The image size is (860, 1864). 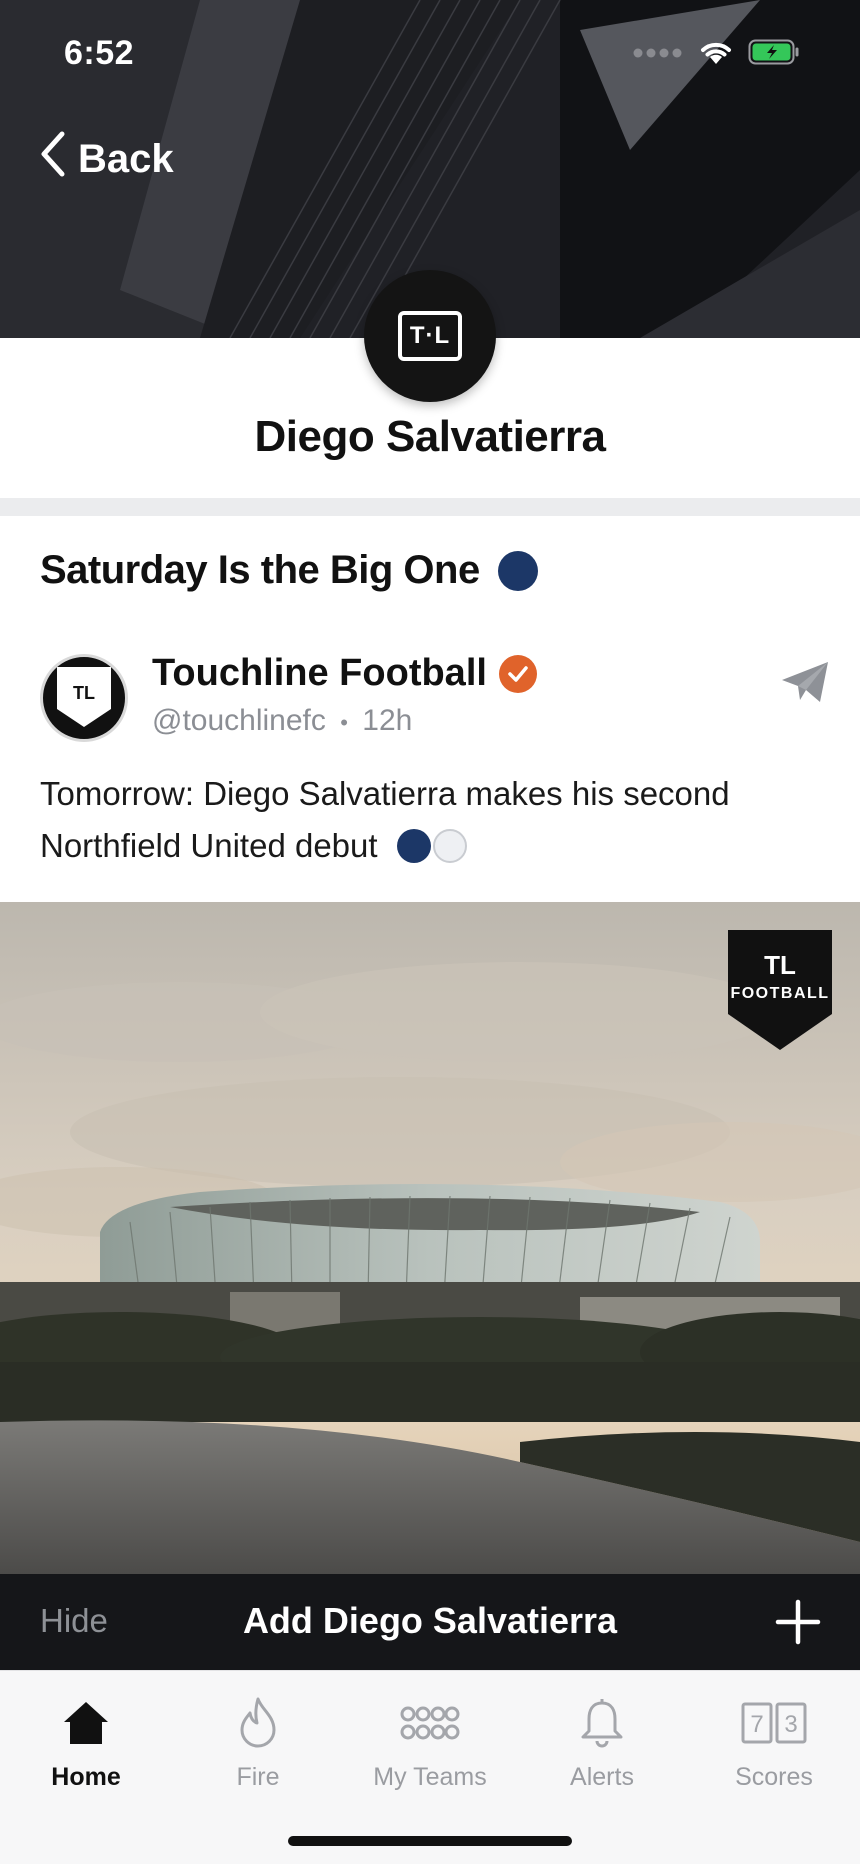 I want to click on hide-button: Hide, so click(x=74, y=1621).